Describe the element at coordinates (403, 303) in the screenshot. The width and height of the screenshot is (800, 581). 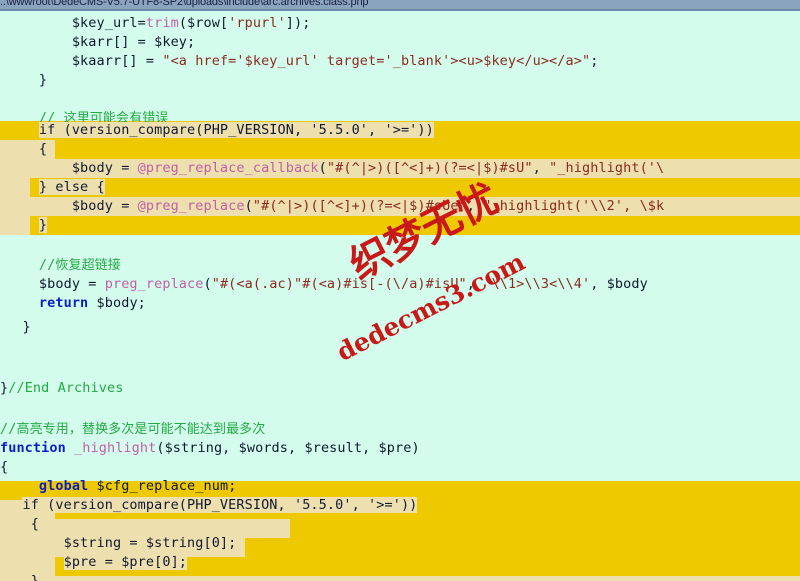
I see `code-line: return $body;` at that location.